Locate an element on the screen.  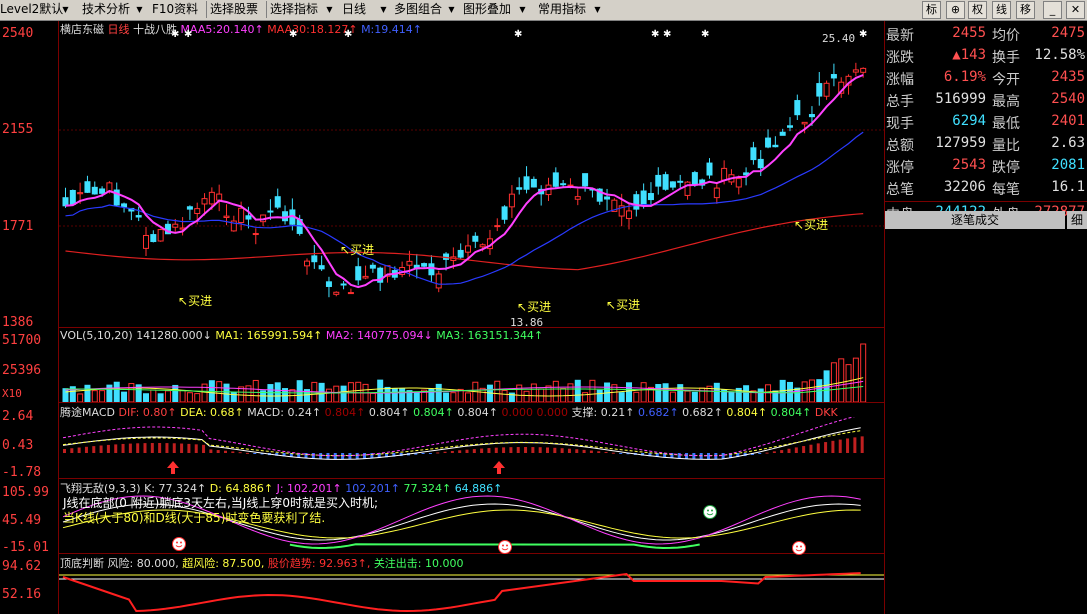
detail-button: 细 is located at coordinates (1077, 220).